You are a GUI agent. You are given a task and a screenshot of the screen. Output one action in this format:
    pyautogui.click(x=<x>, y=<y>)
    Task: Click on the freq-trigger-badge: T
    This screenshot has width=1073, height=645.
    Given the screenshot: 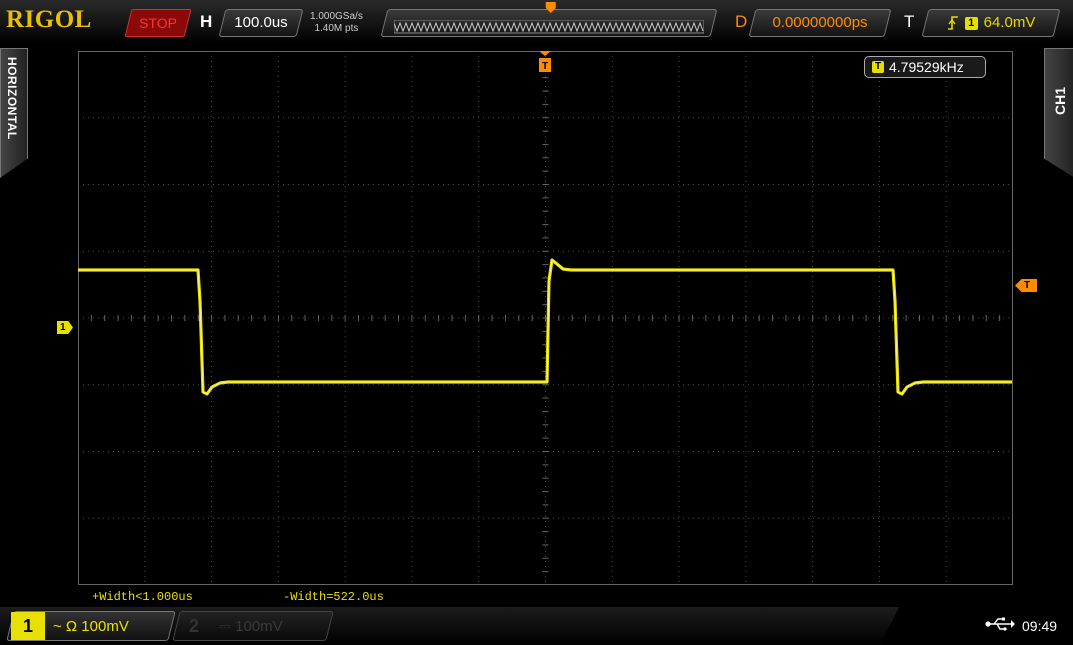 What is the action you would take?
    pyautogui.click(x=878, y=67)
    